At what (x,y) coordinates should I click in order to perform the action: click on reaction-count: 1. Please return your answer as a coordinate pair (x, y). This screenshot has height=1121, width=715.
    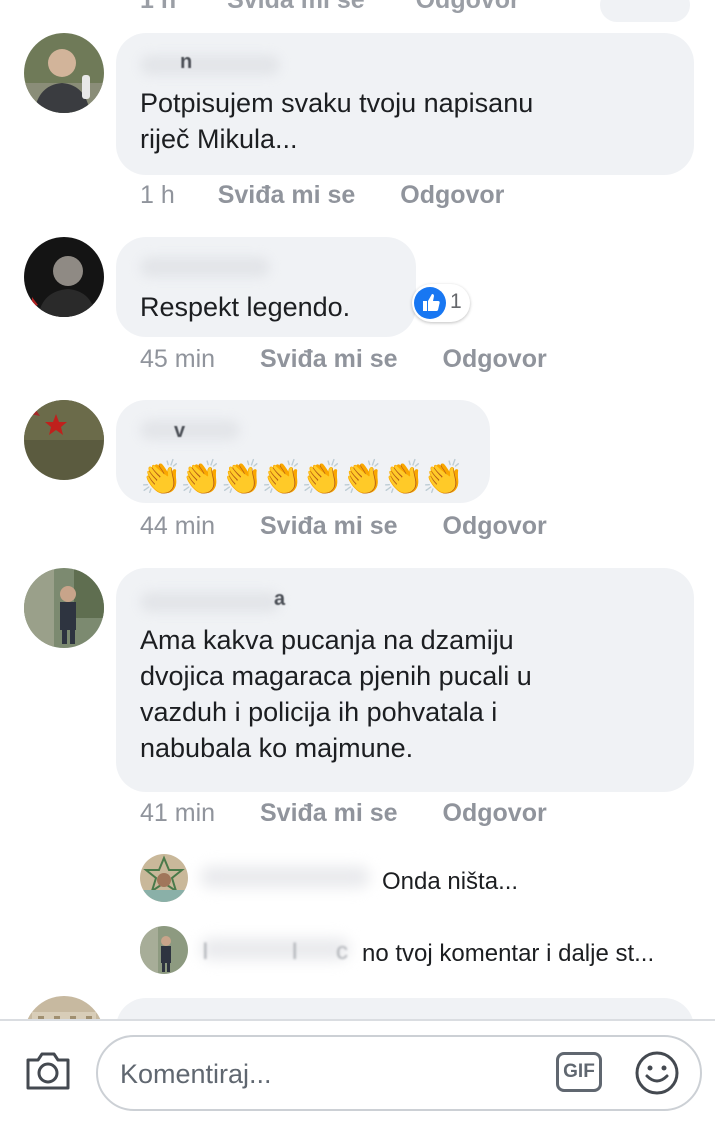
    Looking at the image, I should click on (456, 301).